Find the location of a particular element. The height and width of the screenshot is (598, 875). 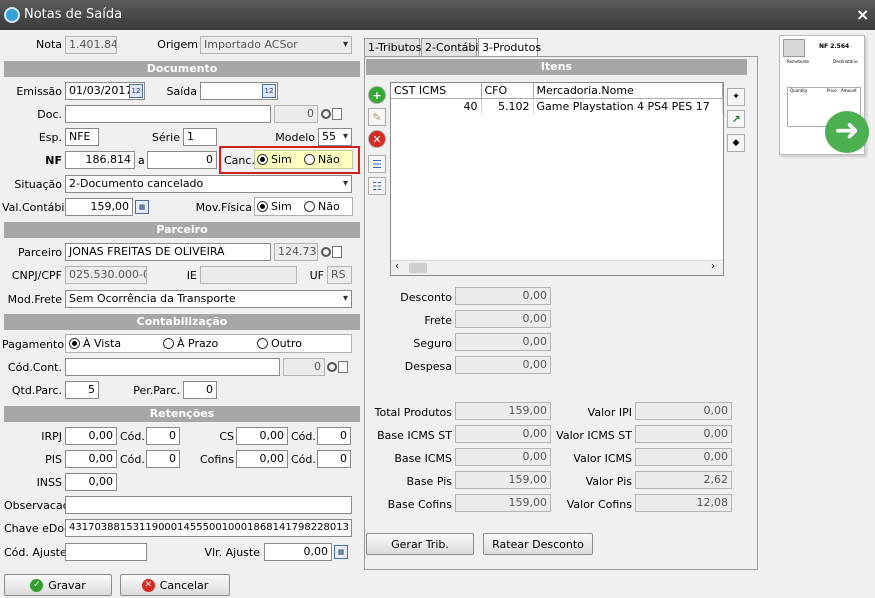

edit-icon: ✎ is located at coordinates (377, 117).